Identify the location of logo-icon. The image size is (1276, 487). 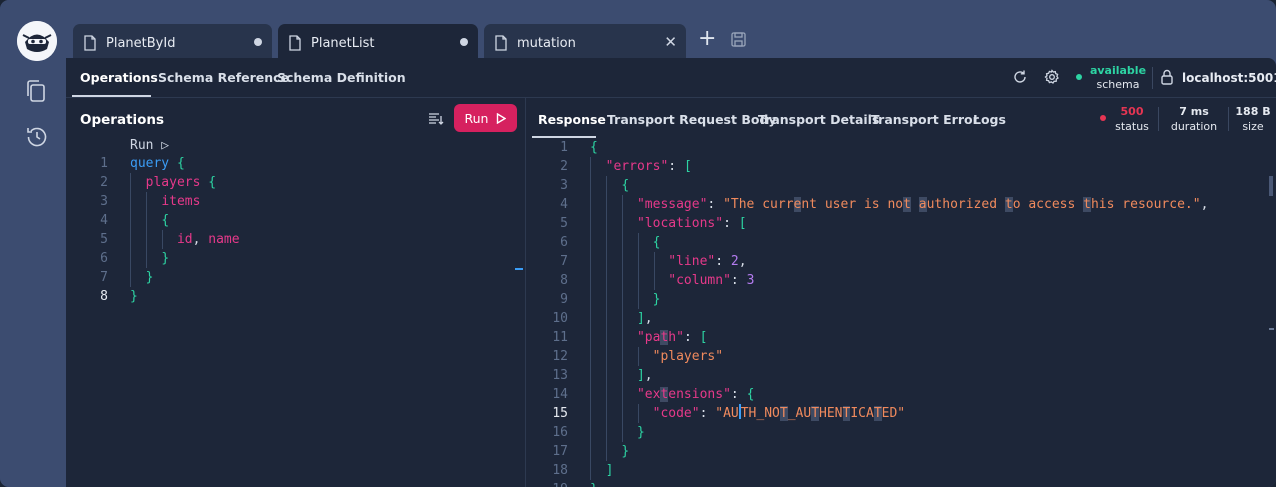
(37, 41).